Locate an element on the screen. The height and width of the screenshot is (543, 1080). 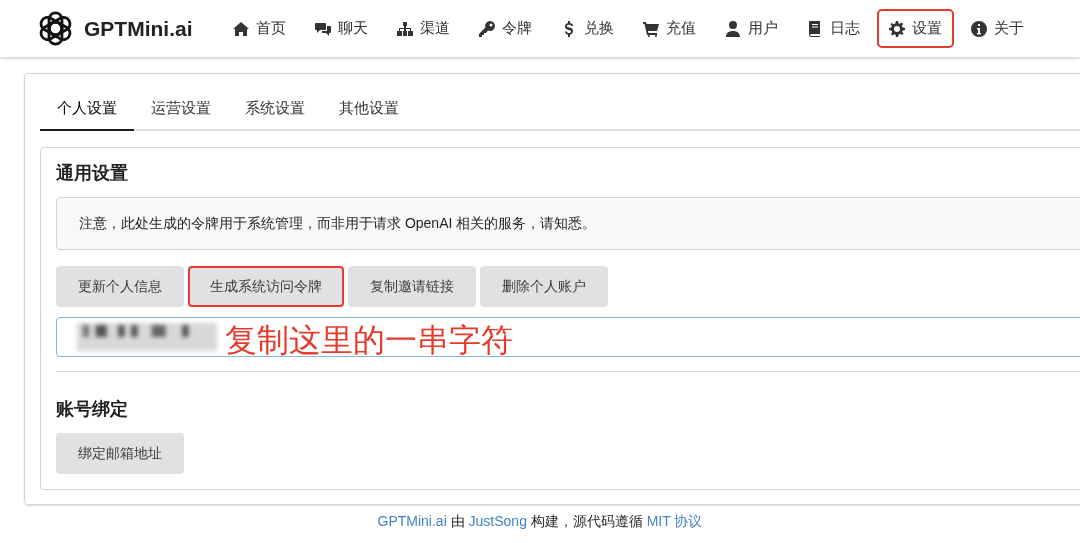
nav-item: 用户 is located at coordinates (751, 28).